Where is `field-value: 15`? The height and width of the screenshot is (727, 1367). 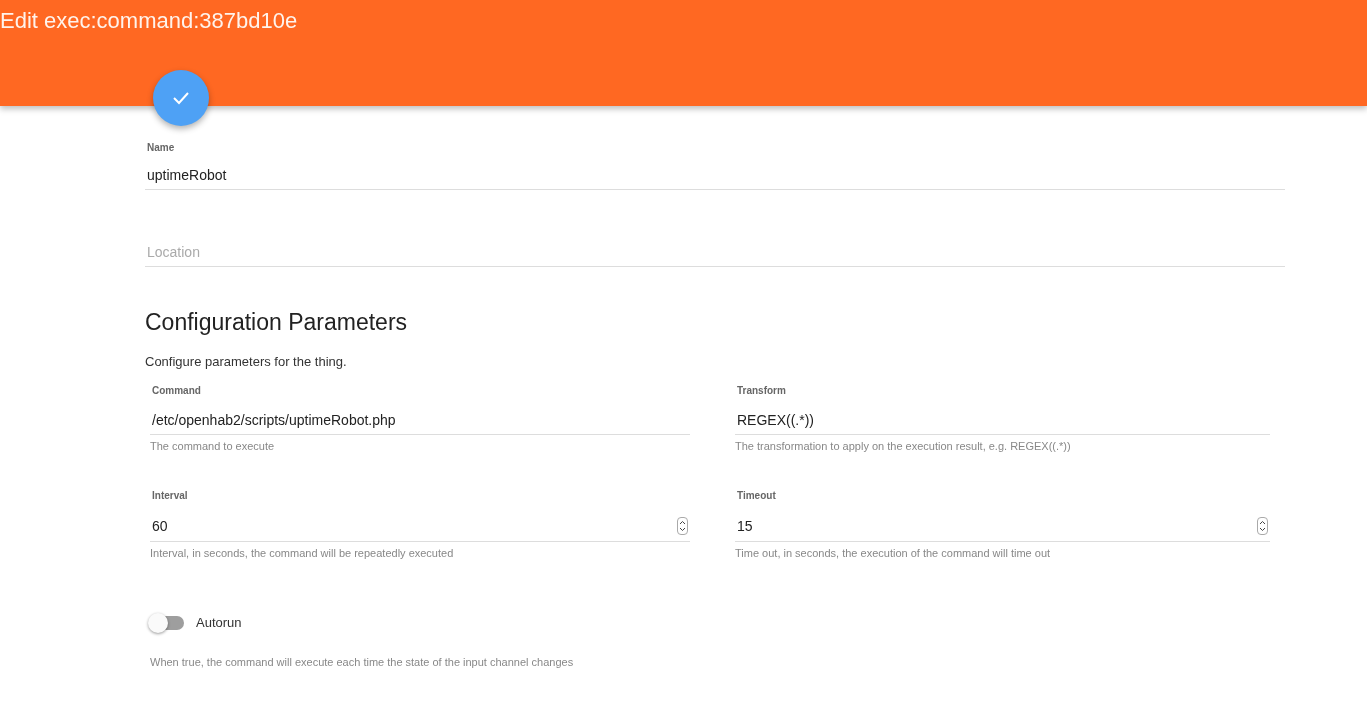 field-value: 15 is located at coordinates (745, 526).